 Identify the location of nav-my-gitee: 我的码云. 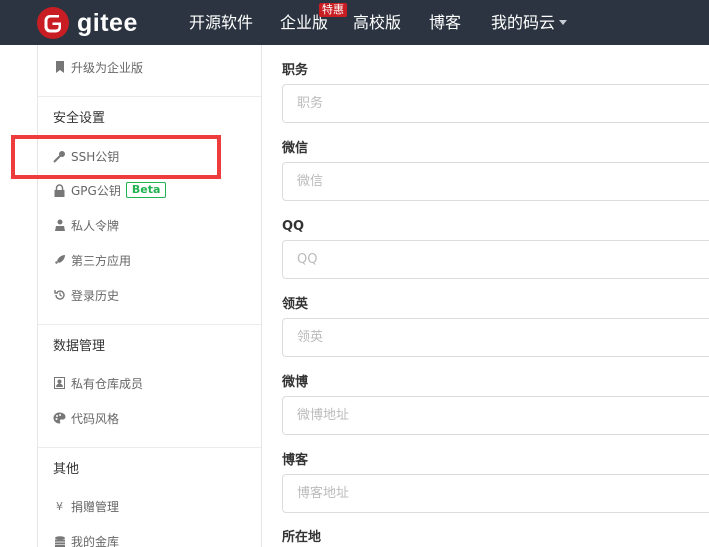
(529, 23).